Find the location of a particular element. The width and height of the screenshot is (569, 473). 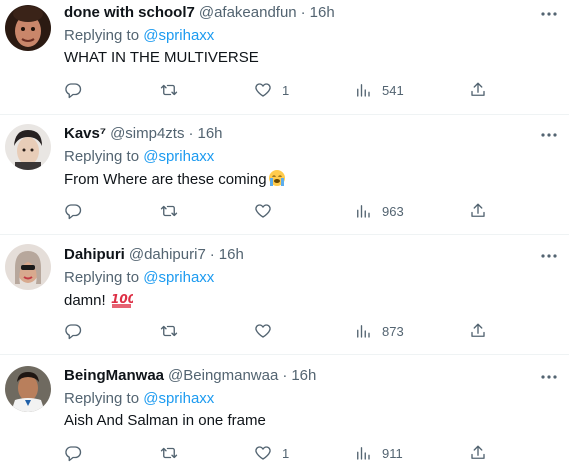

action-bar: 963 is located at coordinates (279, 211).